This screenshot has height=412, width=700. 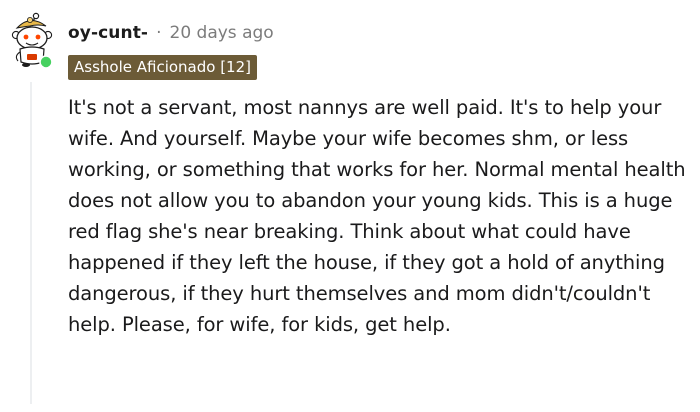 I want to click on thread-line, so click(x=31, y=243).